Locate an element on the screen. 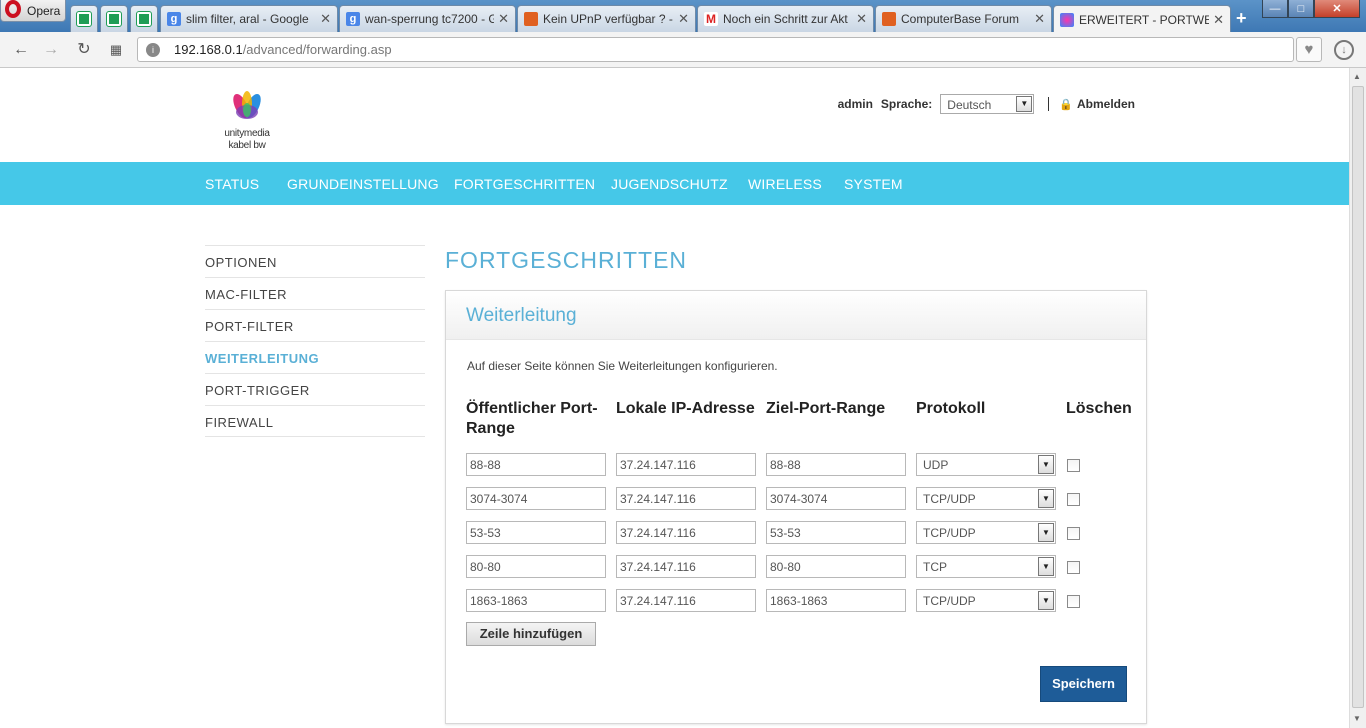  panel-title: Weiterleitung is located at coordinates (796, 315).